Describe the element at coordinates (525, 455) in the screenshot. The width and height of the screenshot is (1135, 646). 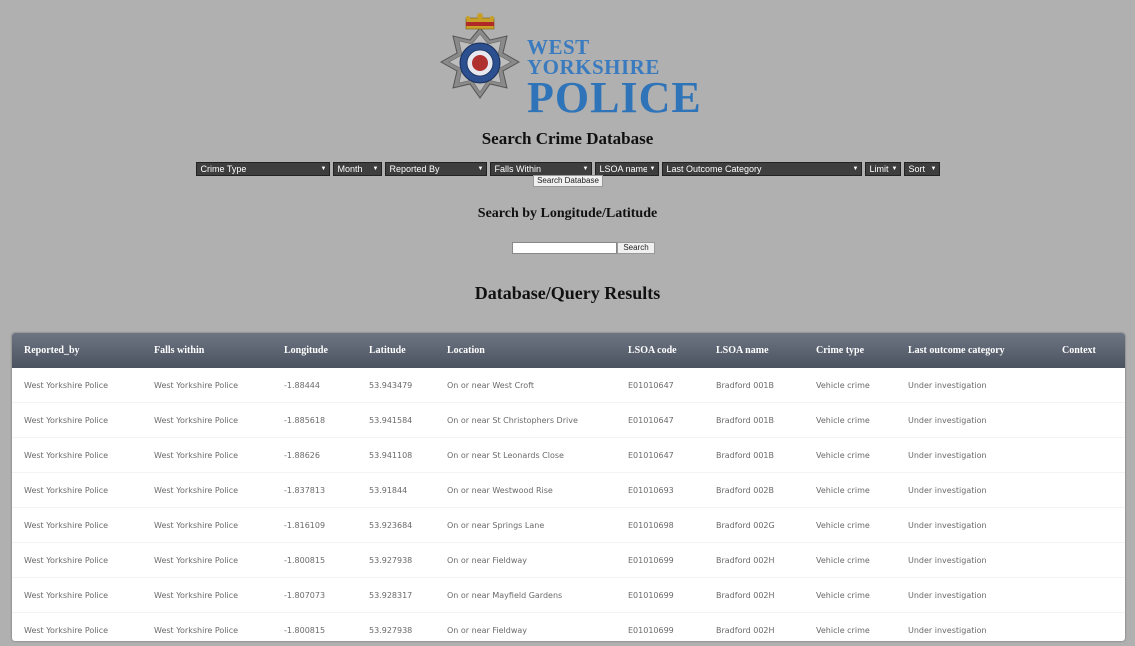
I see `table-cell: On or near St Leonards Close` at that location.